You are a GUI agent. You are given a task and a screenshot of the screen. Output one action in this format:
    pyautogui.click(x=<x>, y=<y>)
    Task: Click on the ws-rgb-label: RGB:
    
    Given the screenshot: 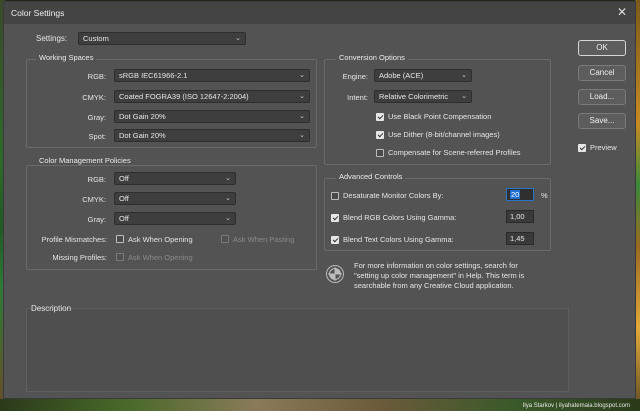 What is the action you would take?
    pyautogui.click(x=96, y=76)
    